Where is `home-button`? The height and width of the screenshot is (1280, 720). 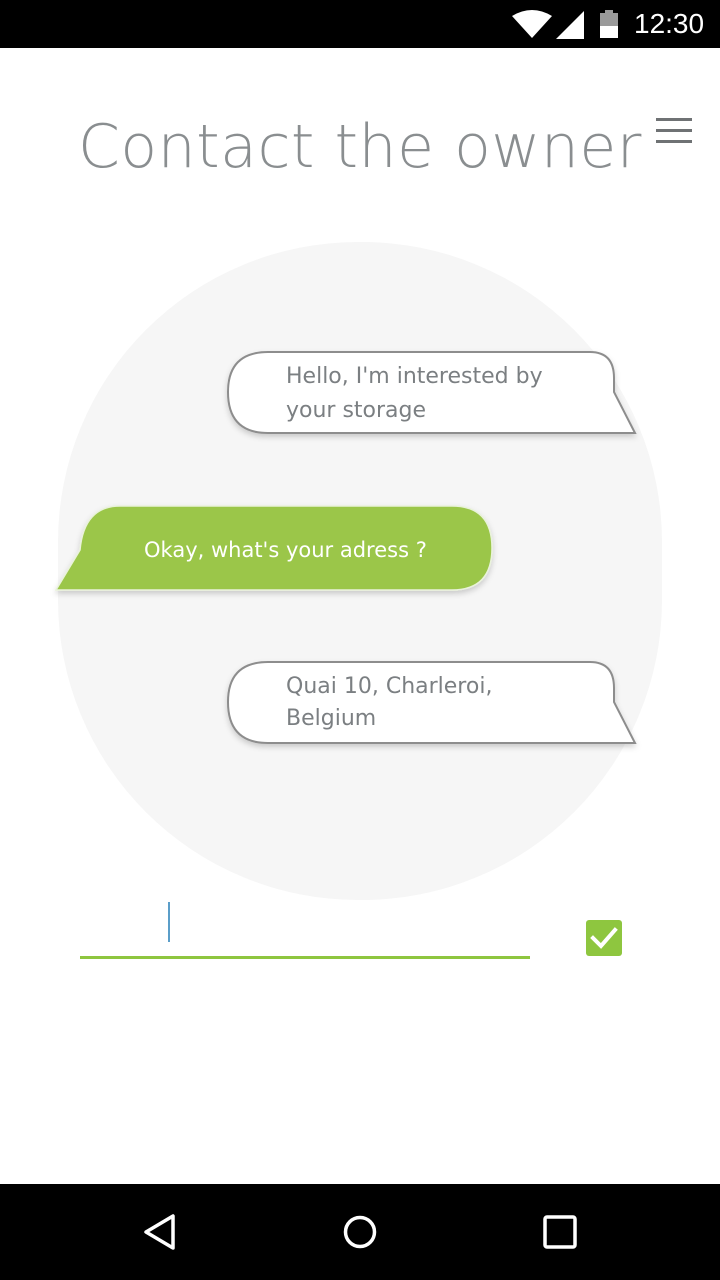
home-button is located at coordinates (360, 1232).